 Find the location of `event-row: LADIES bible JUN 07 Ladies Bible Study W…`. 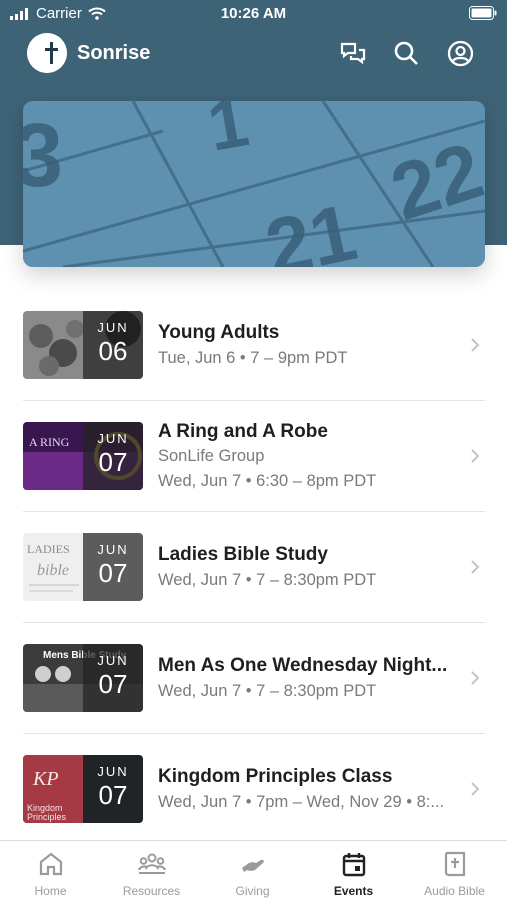

event-row: LADIES bible JUN 07 Ladies Bible Study W… is located at coordinates (254, 567).